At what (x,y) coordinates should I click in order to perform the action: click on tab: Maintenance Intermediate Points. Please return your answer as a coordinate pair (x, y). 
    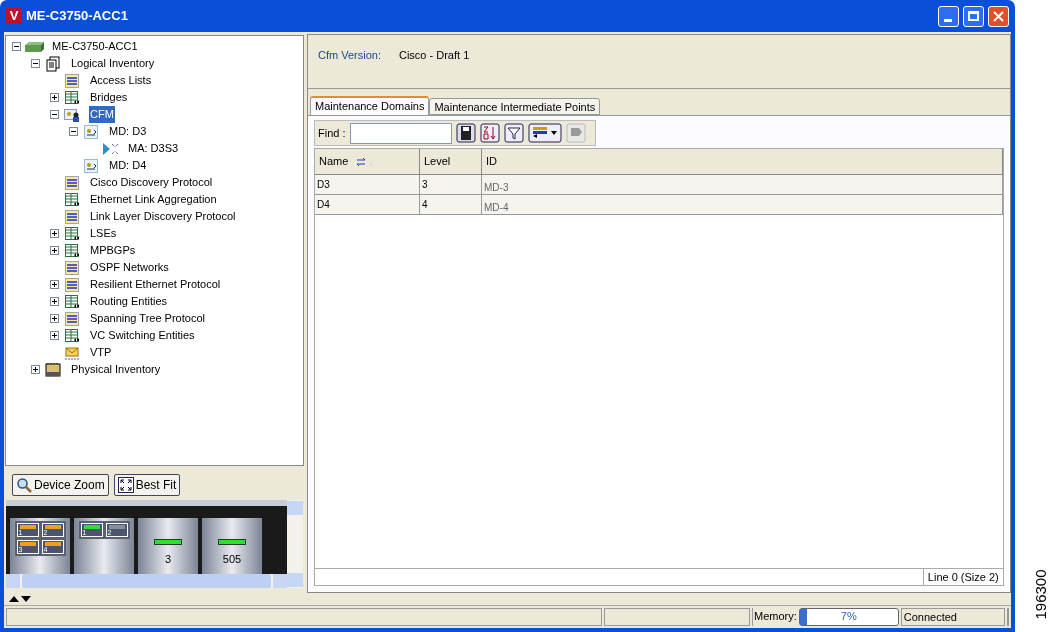
    Looking at the image, I should click on (515, 106).